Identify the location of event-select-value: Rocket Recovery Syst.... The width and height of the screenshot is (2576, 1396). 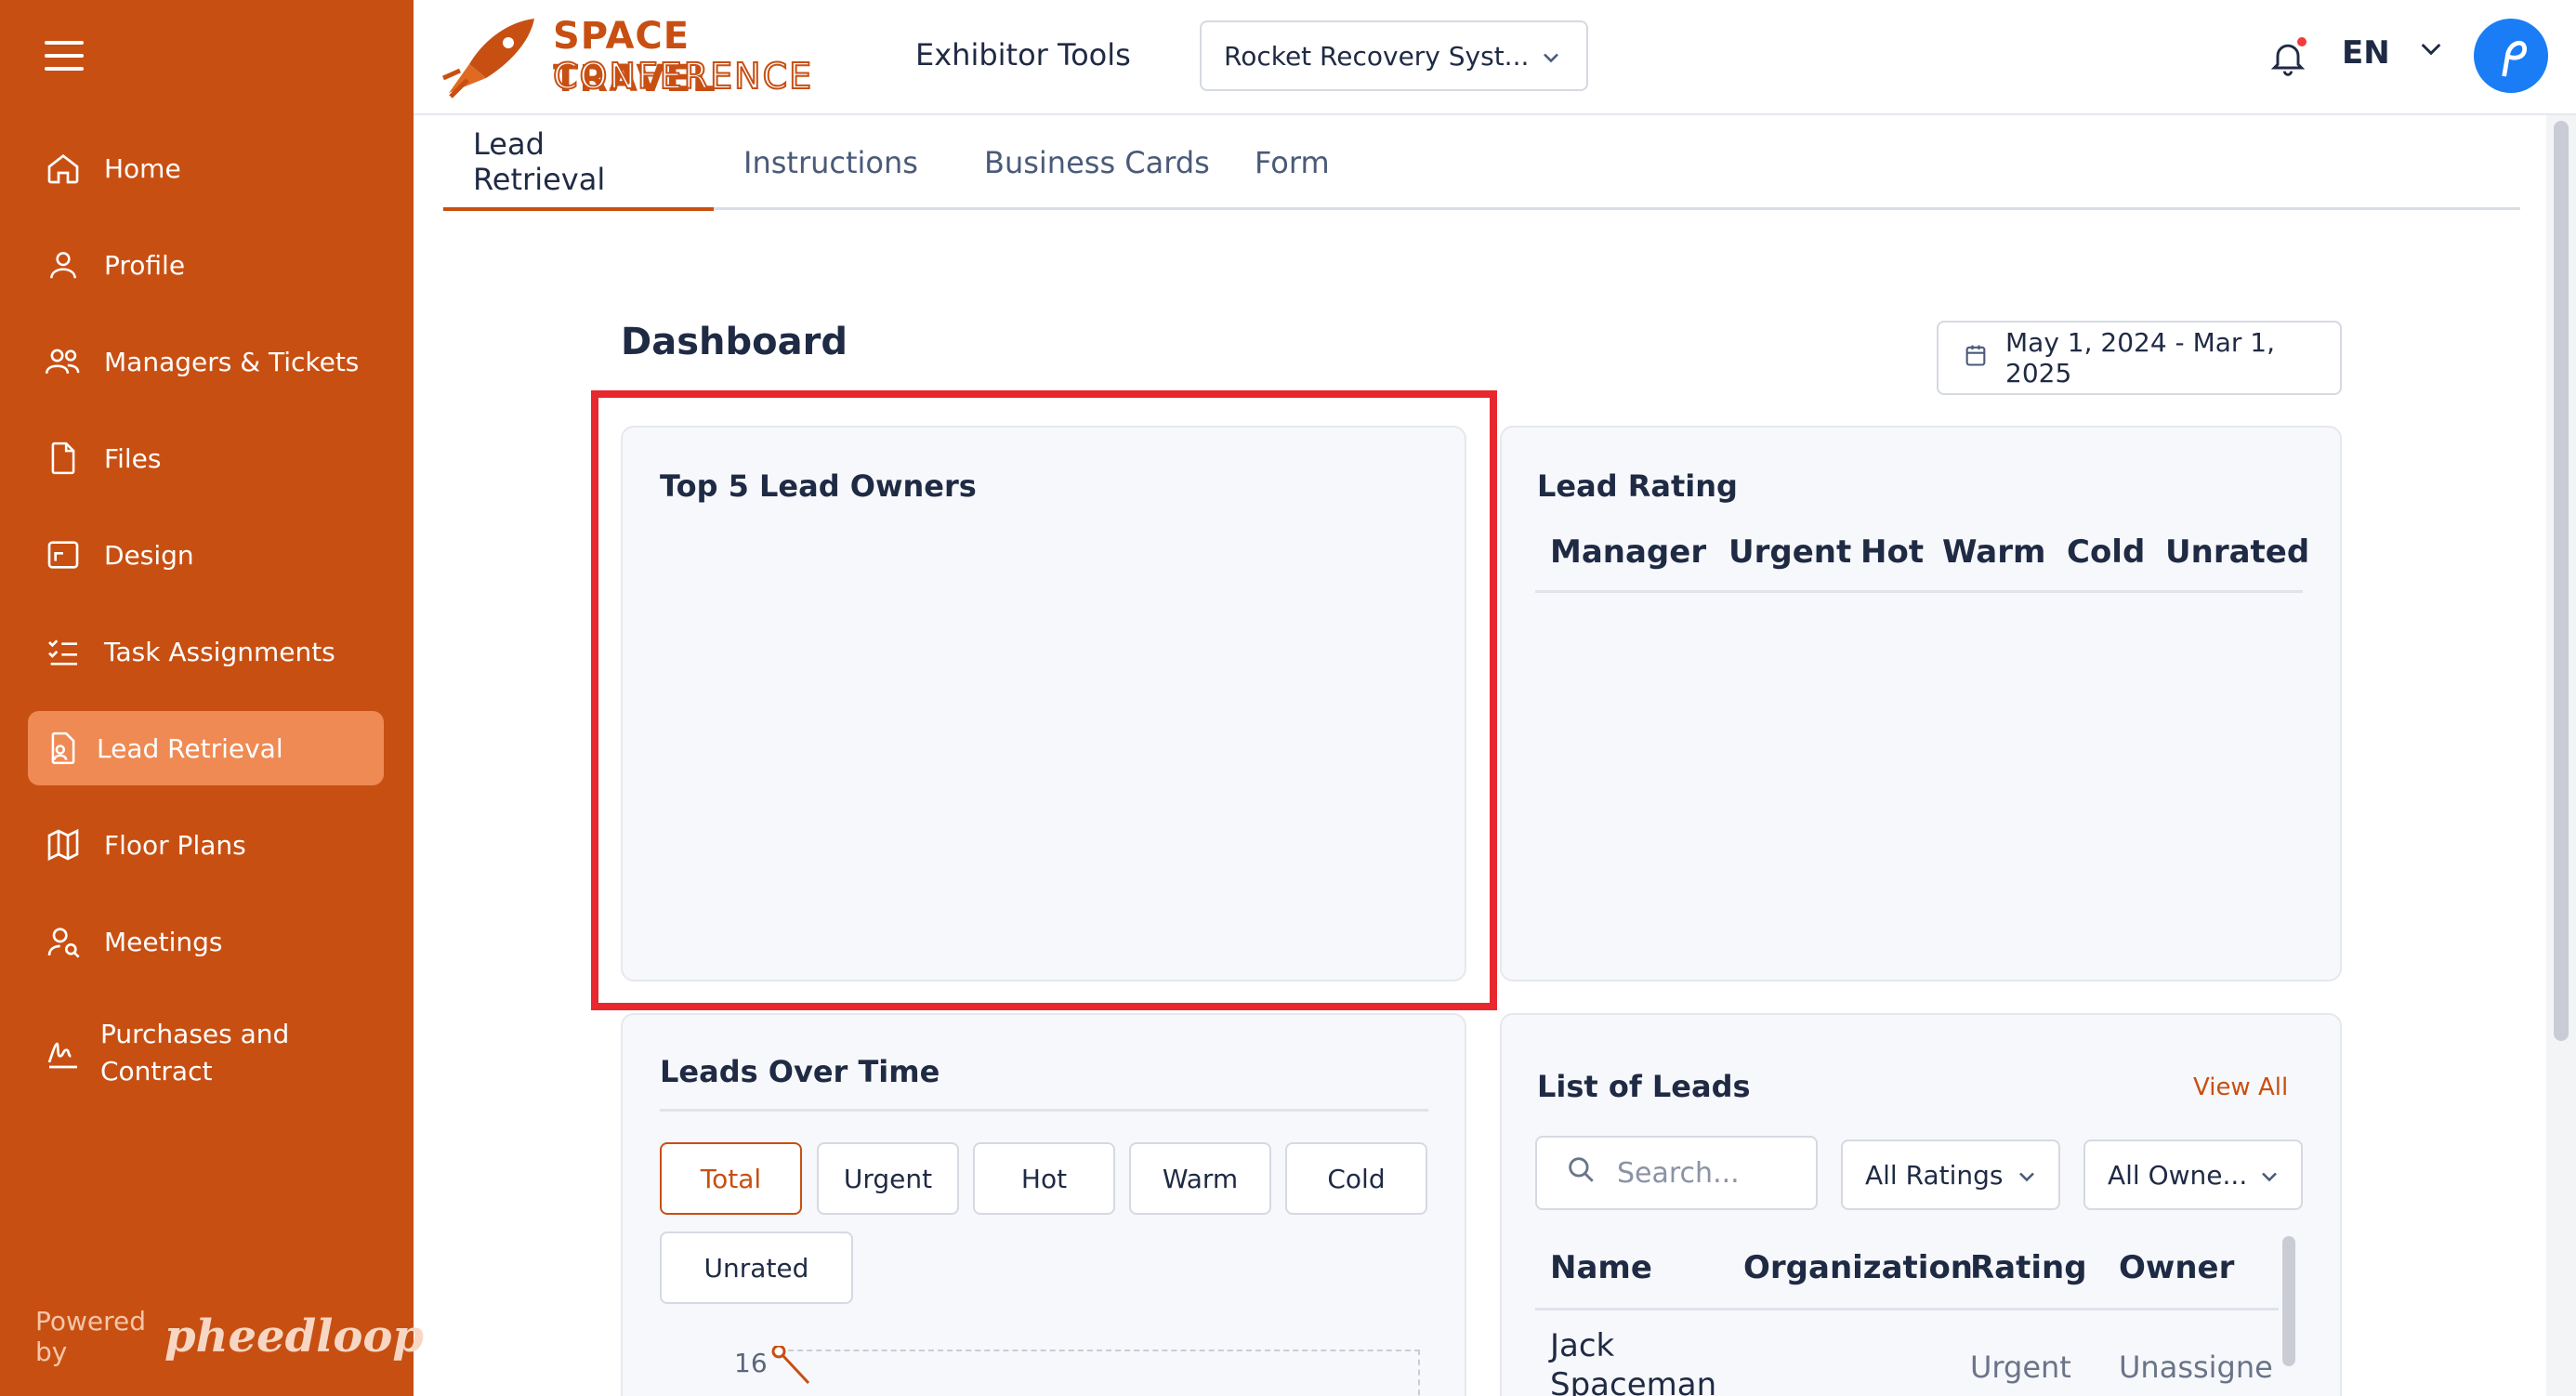
(1377, 56).